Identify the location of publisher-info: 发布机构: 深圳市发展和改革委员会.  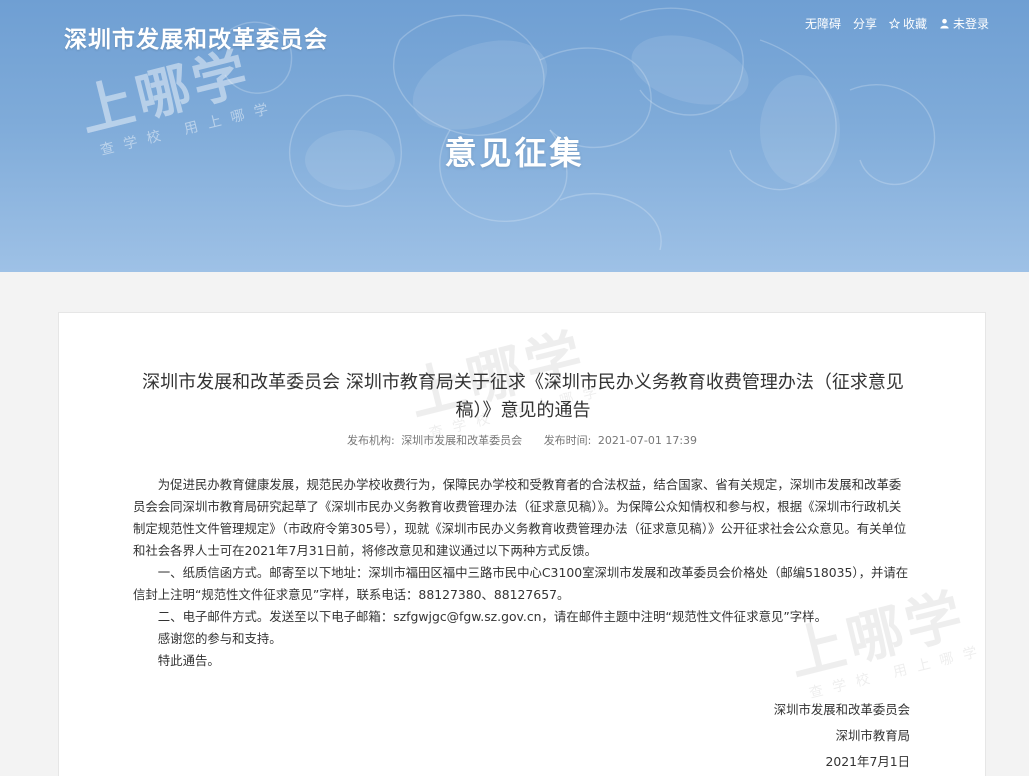
(436, 440).